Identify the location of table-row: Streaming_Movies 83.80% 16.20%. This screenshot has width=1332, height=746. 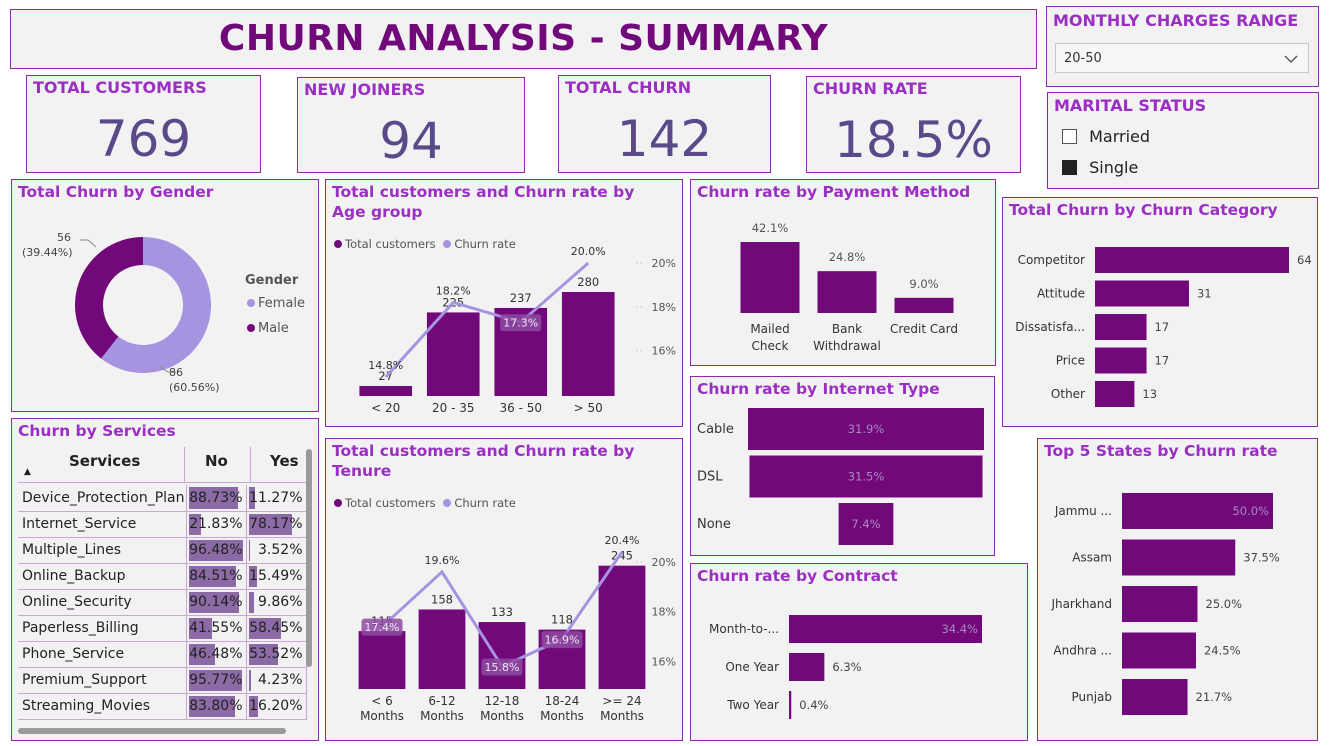
(162, 706).